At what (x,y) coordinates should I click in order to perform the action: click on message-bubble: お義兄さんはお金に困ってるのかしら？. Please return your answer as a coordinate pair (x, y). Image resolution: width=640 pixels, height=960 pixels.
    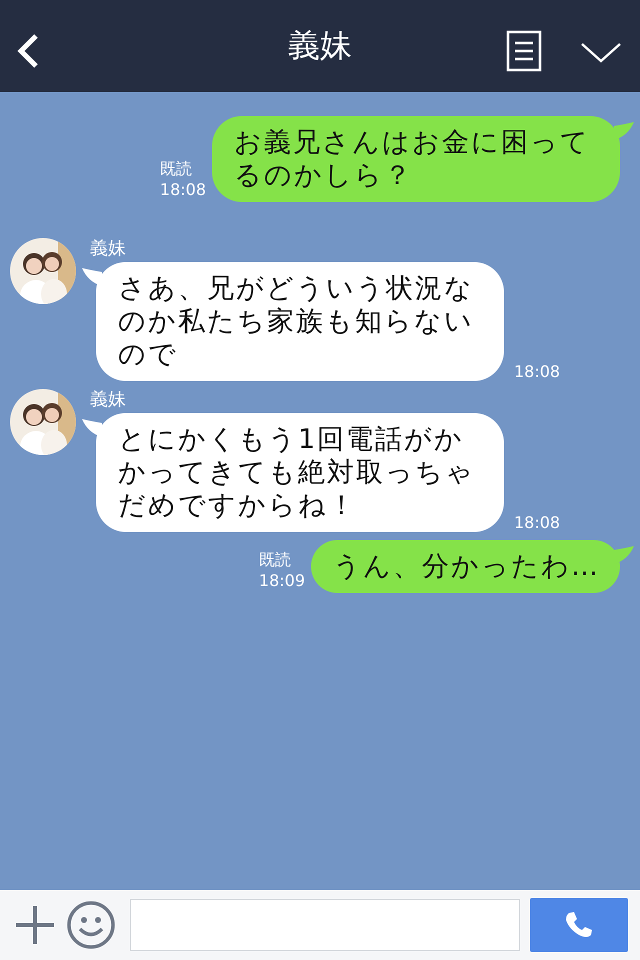
    Looking at the image, I should click on (416, 159).